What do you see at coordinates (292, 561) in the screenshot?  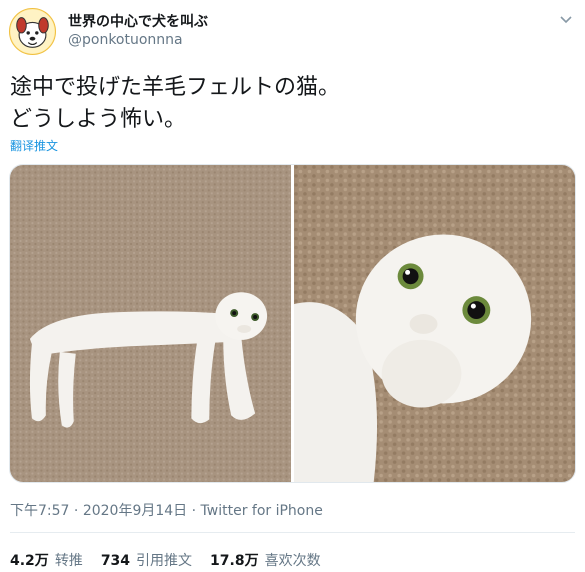 I see `like-label: 喜欢次数` at bounding box center [292, 561].